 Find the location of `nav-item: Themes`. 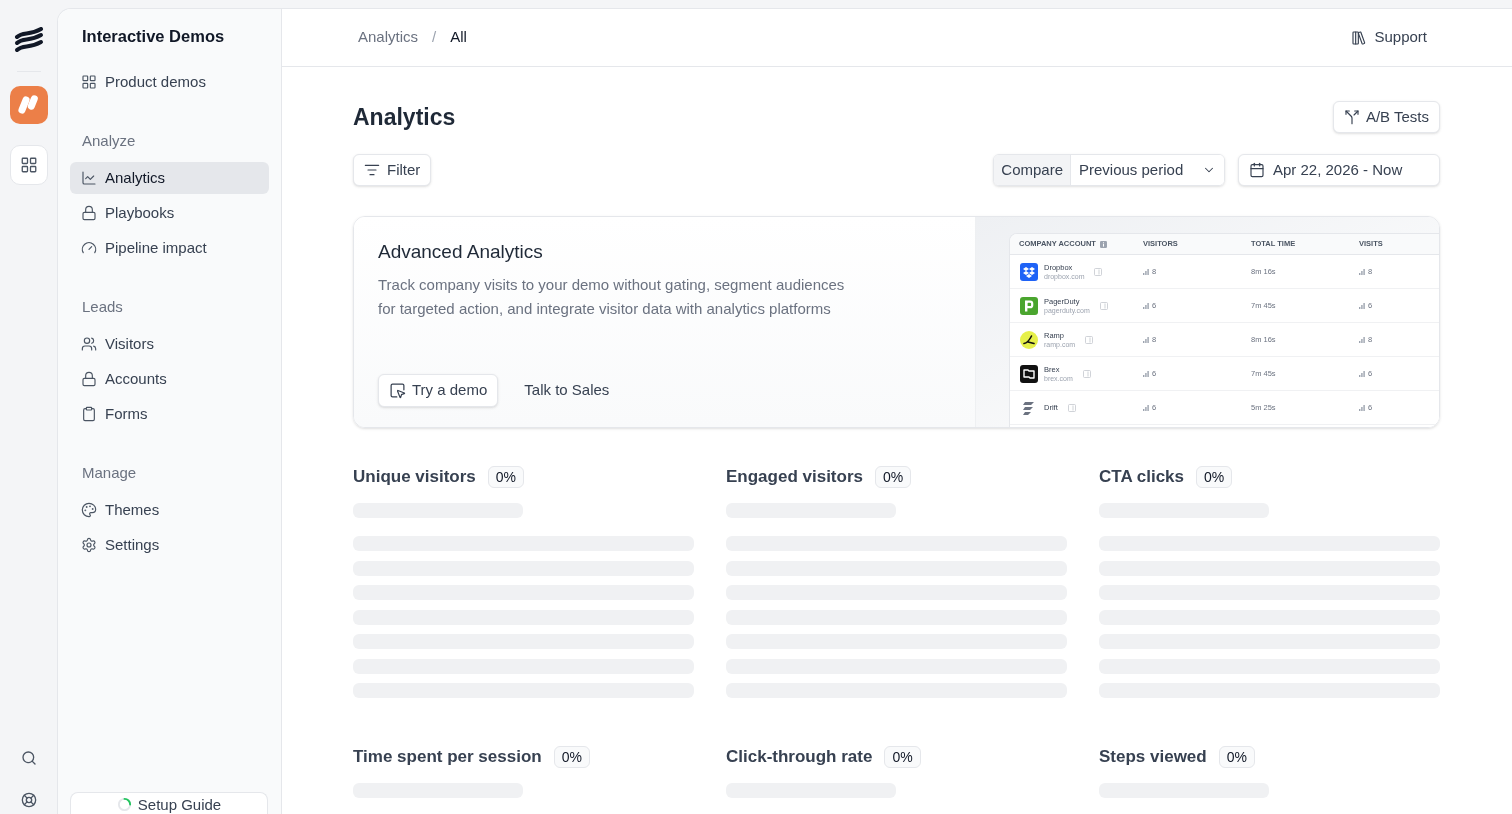

nav-item: Themes is located at coordinates (169, 510).